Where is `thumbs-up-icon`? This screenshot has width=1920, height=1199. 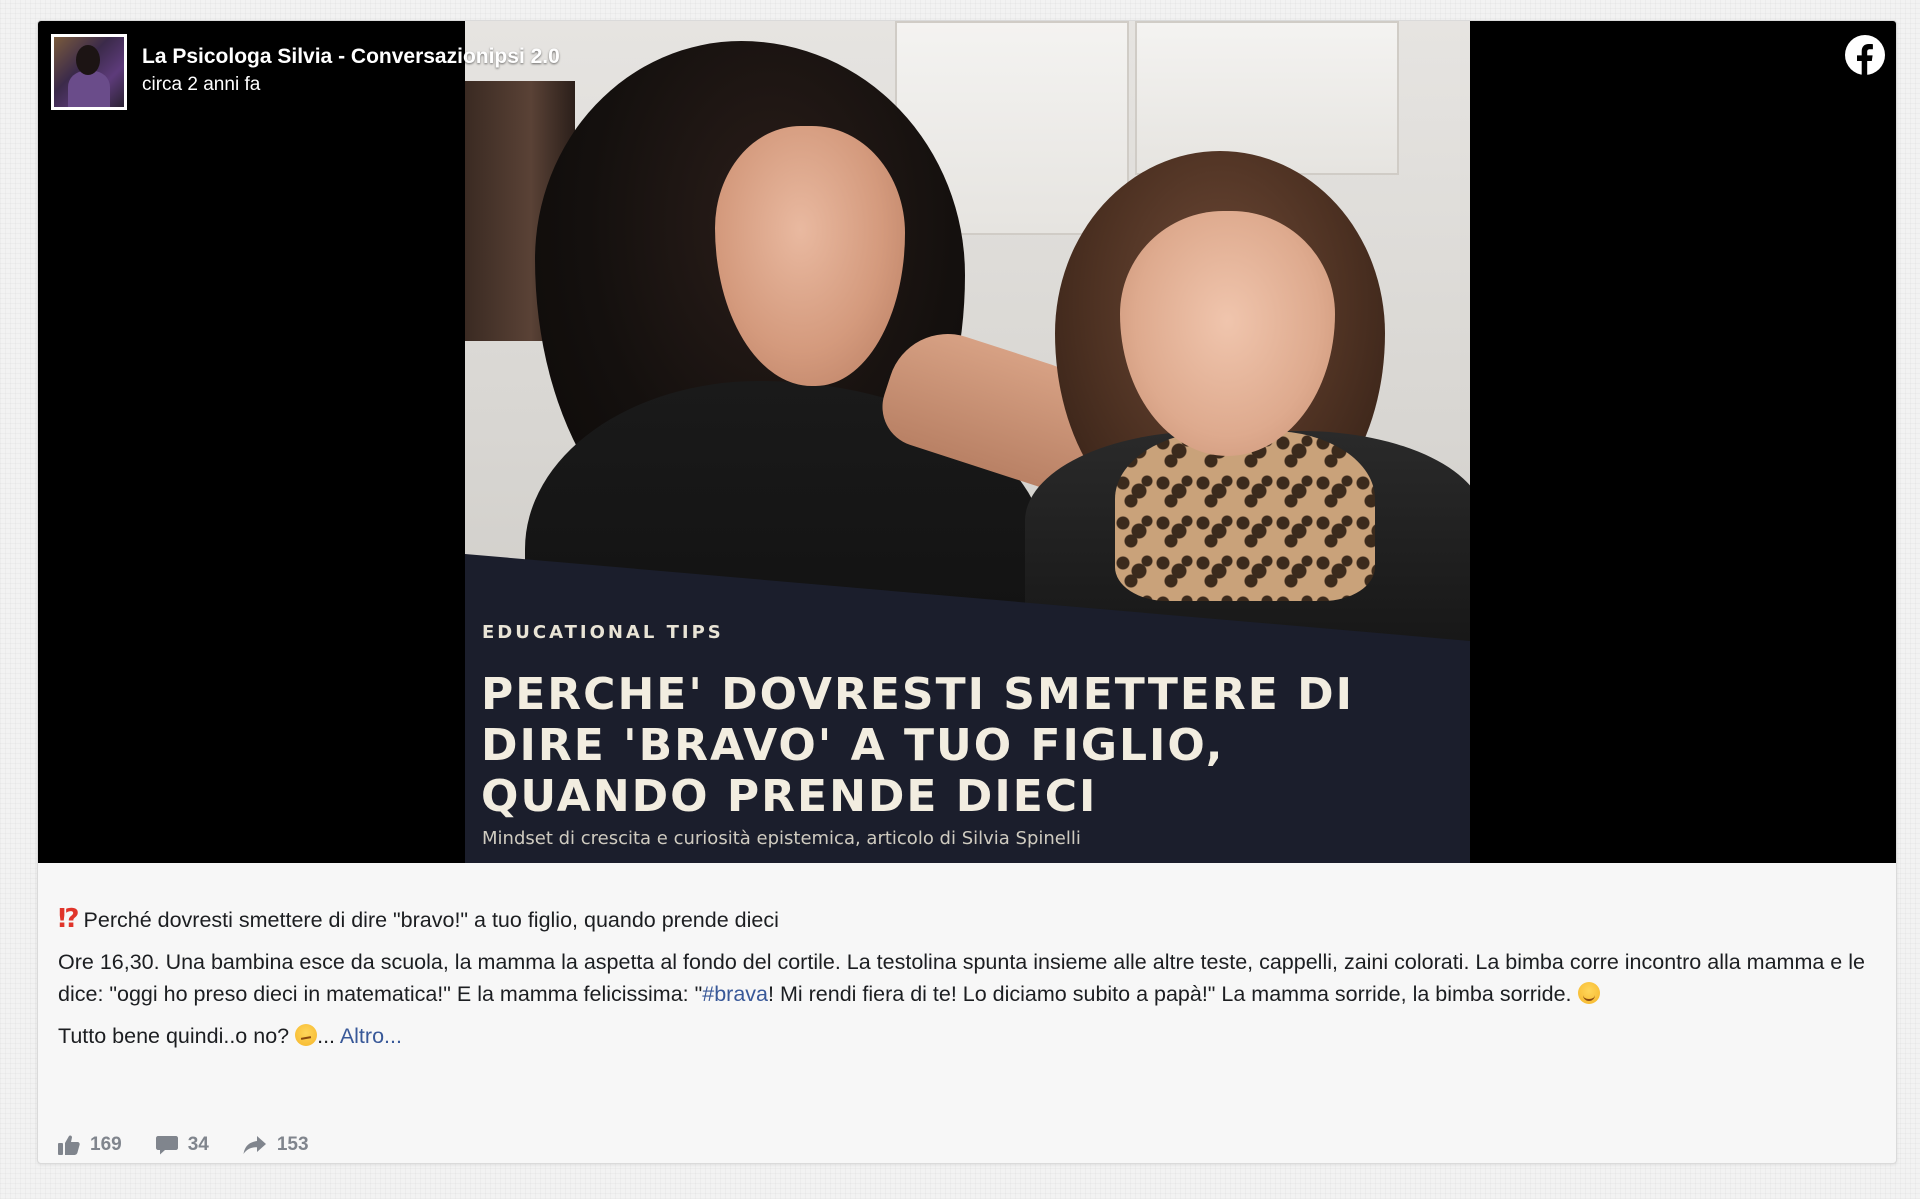
thumbs-up-icon is located at coordinates (69, 1145).